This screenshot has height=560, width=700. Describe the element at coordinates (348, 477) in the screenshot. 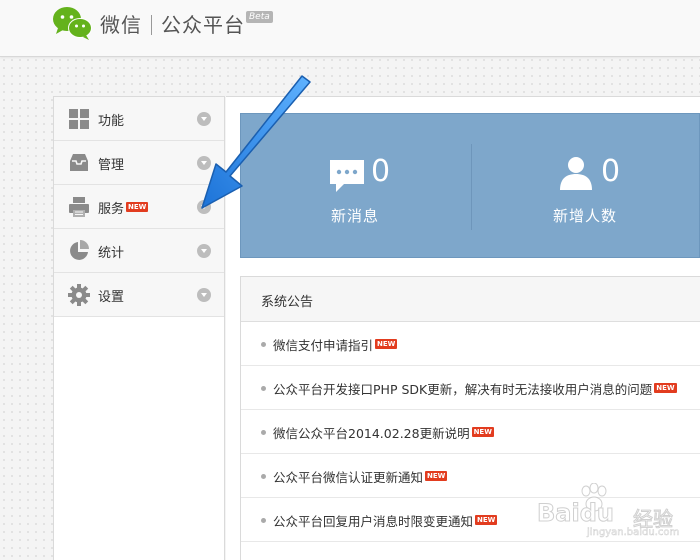

I see `notice-link: 公众平台微信认证更新通知` at that location.